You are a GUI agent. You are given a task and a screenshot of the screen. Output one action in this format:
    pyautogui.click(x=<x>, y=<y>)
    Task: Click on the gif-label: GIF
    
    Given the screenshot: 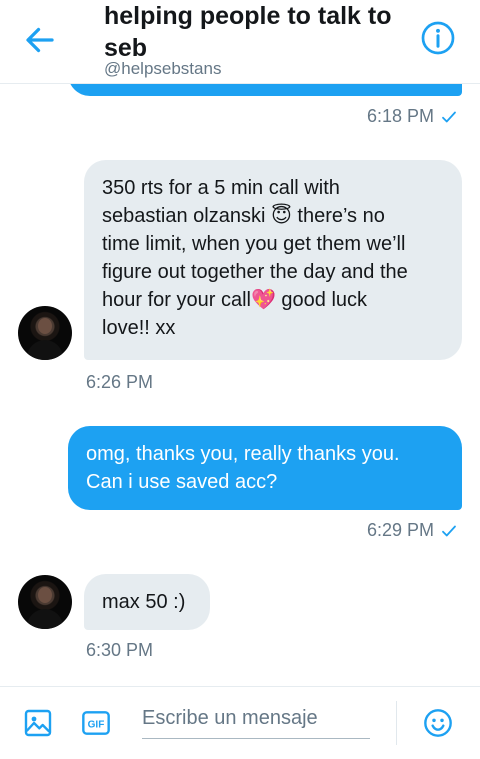 What is the action you would take?
    pyautogui.click(x=96, y=725)
    